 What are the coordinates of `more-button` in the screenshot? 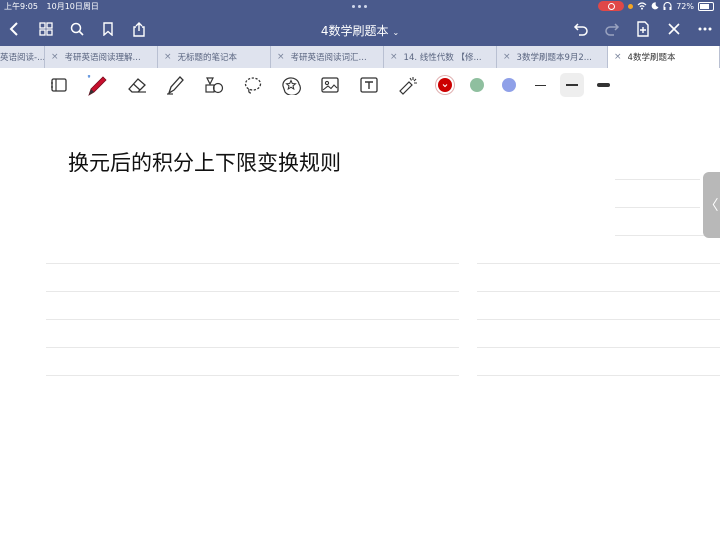 It's located at (705, 29).